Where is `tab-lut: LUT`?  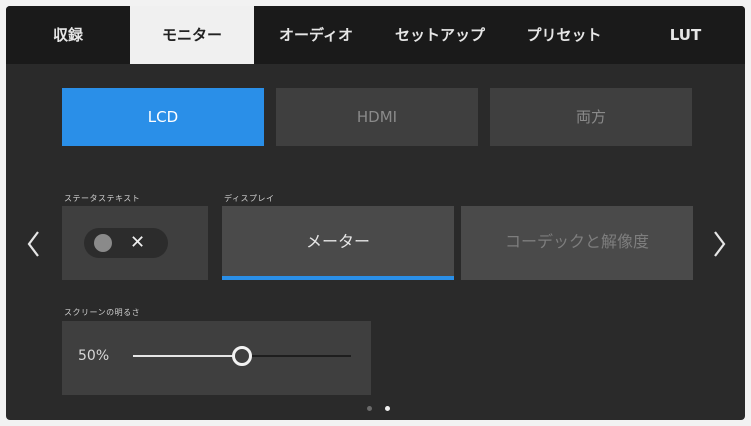 tab-lut: LUT is located at coordinates (685, 35).